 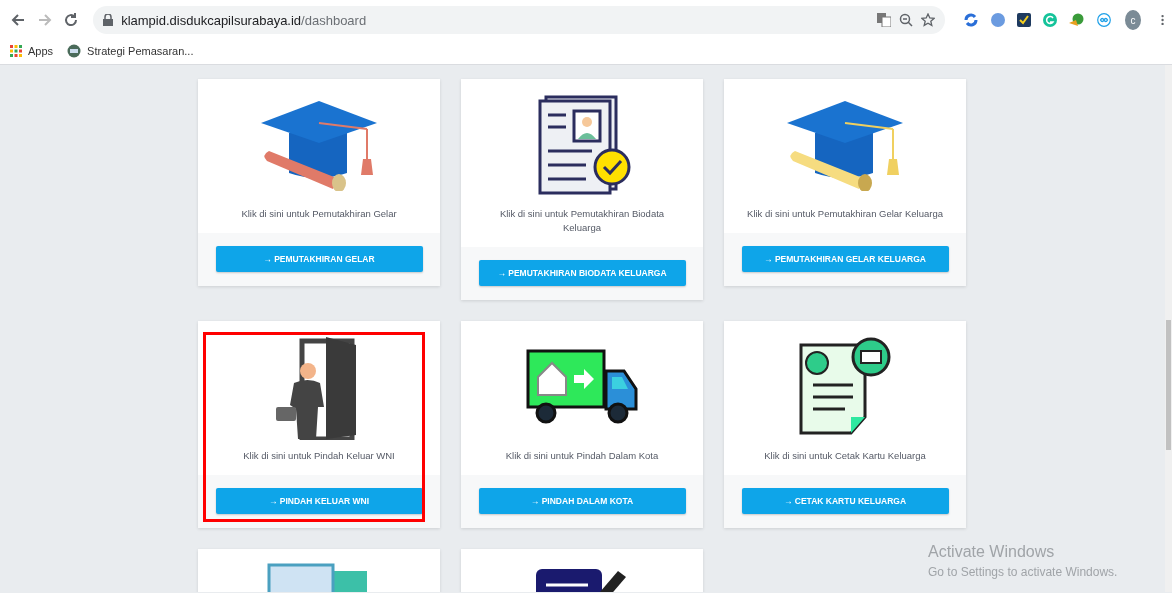 I want to click on card-caption: Klik di sini untuk Pindah Keluar WNI, so click(x=319, y=456).